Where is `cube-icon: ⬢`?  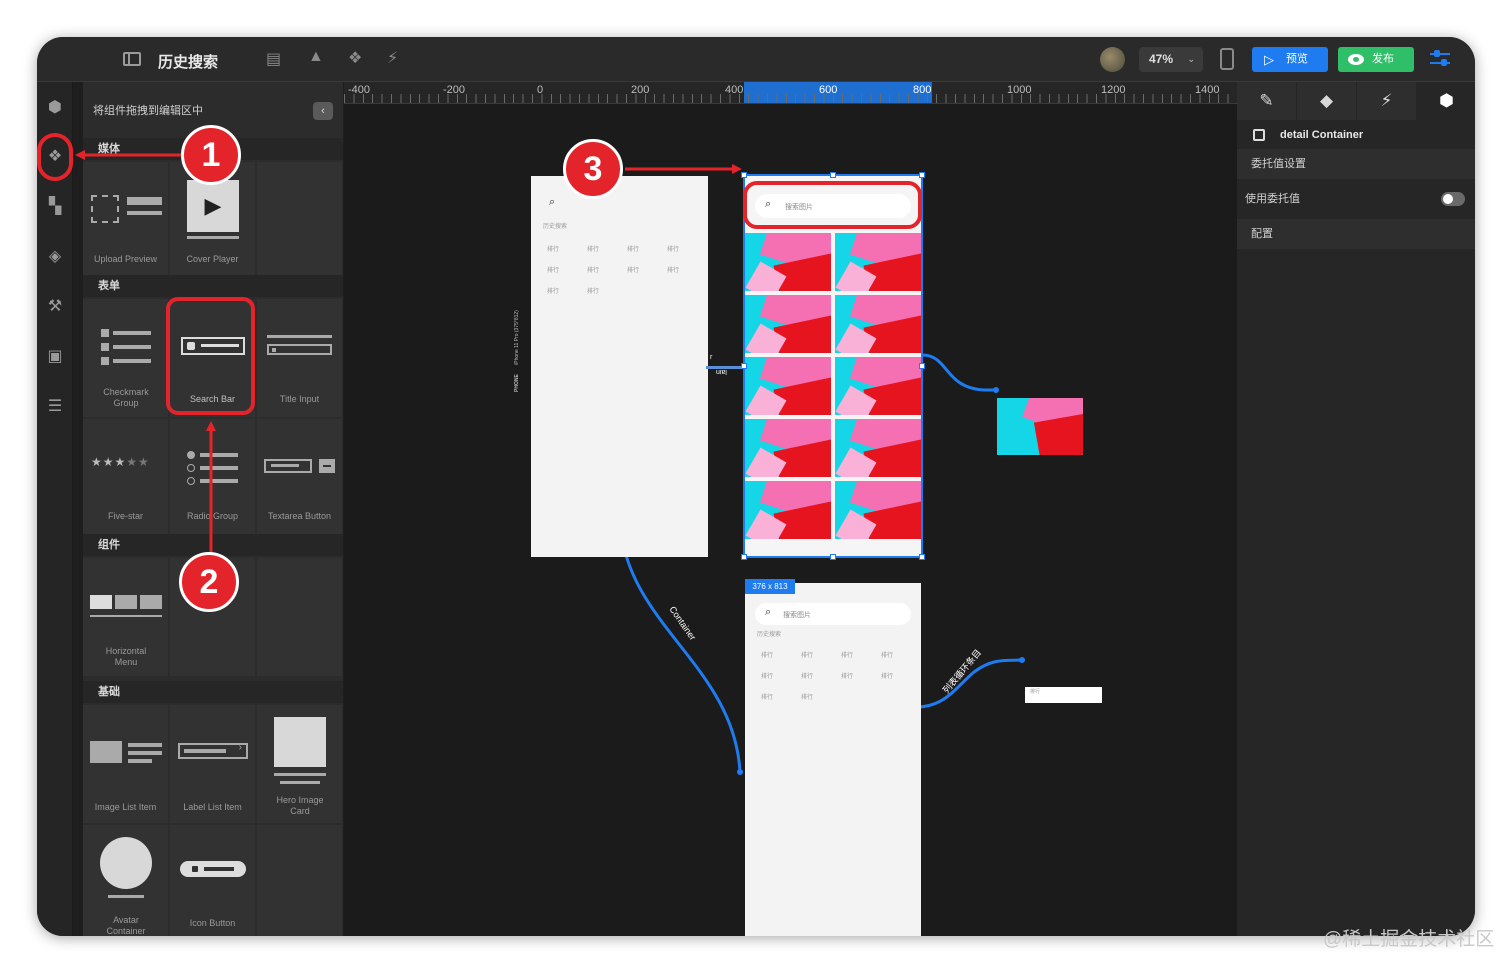
cube-icon: ⬢ is located at coordinates (55, 108).